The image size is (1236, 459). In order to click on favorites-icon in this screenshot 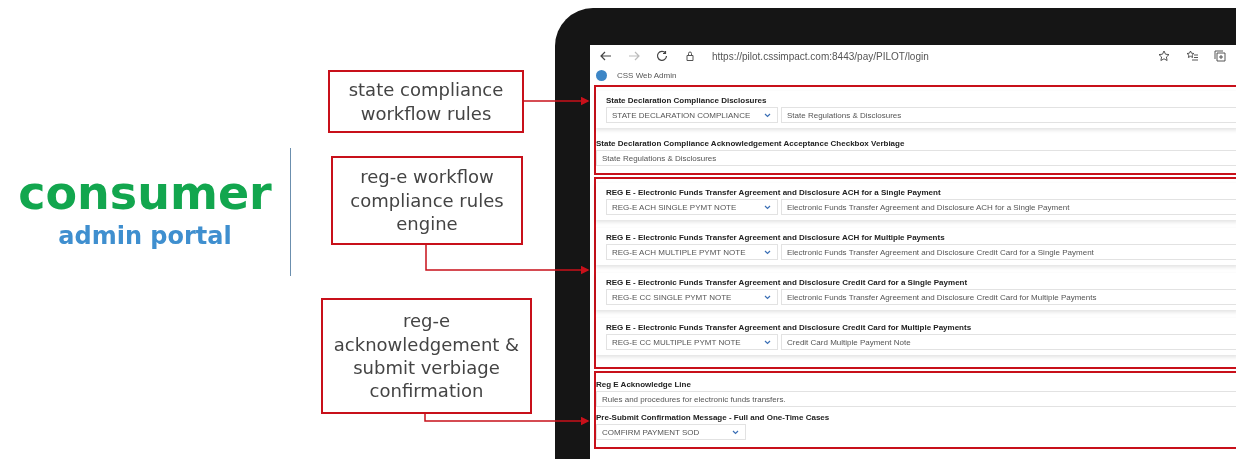, I will do `click(1192, 56)`.